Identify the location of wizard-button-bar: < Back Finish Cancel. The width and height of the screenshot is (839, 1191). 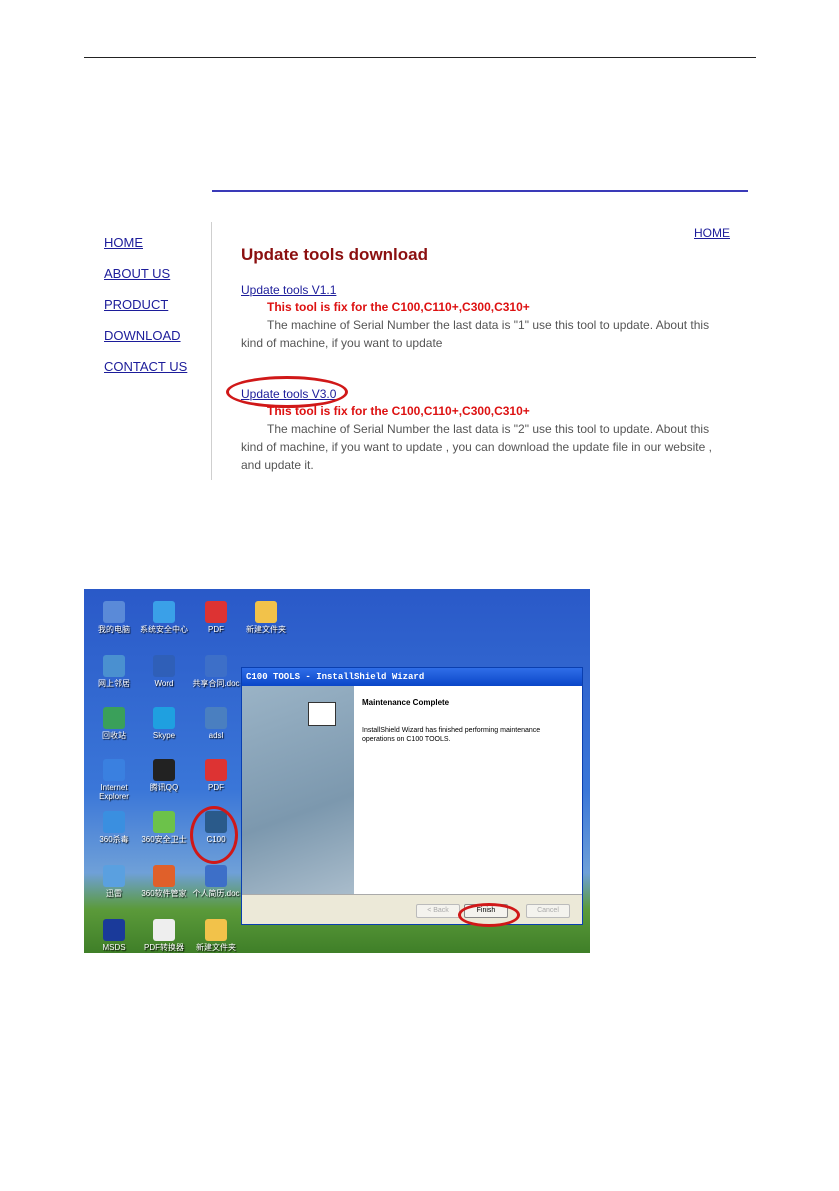
(412, 909).